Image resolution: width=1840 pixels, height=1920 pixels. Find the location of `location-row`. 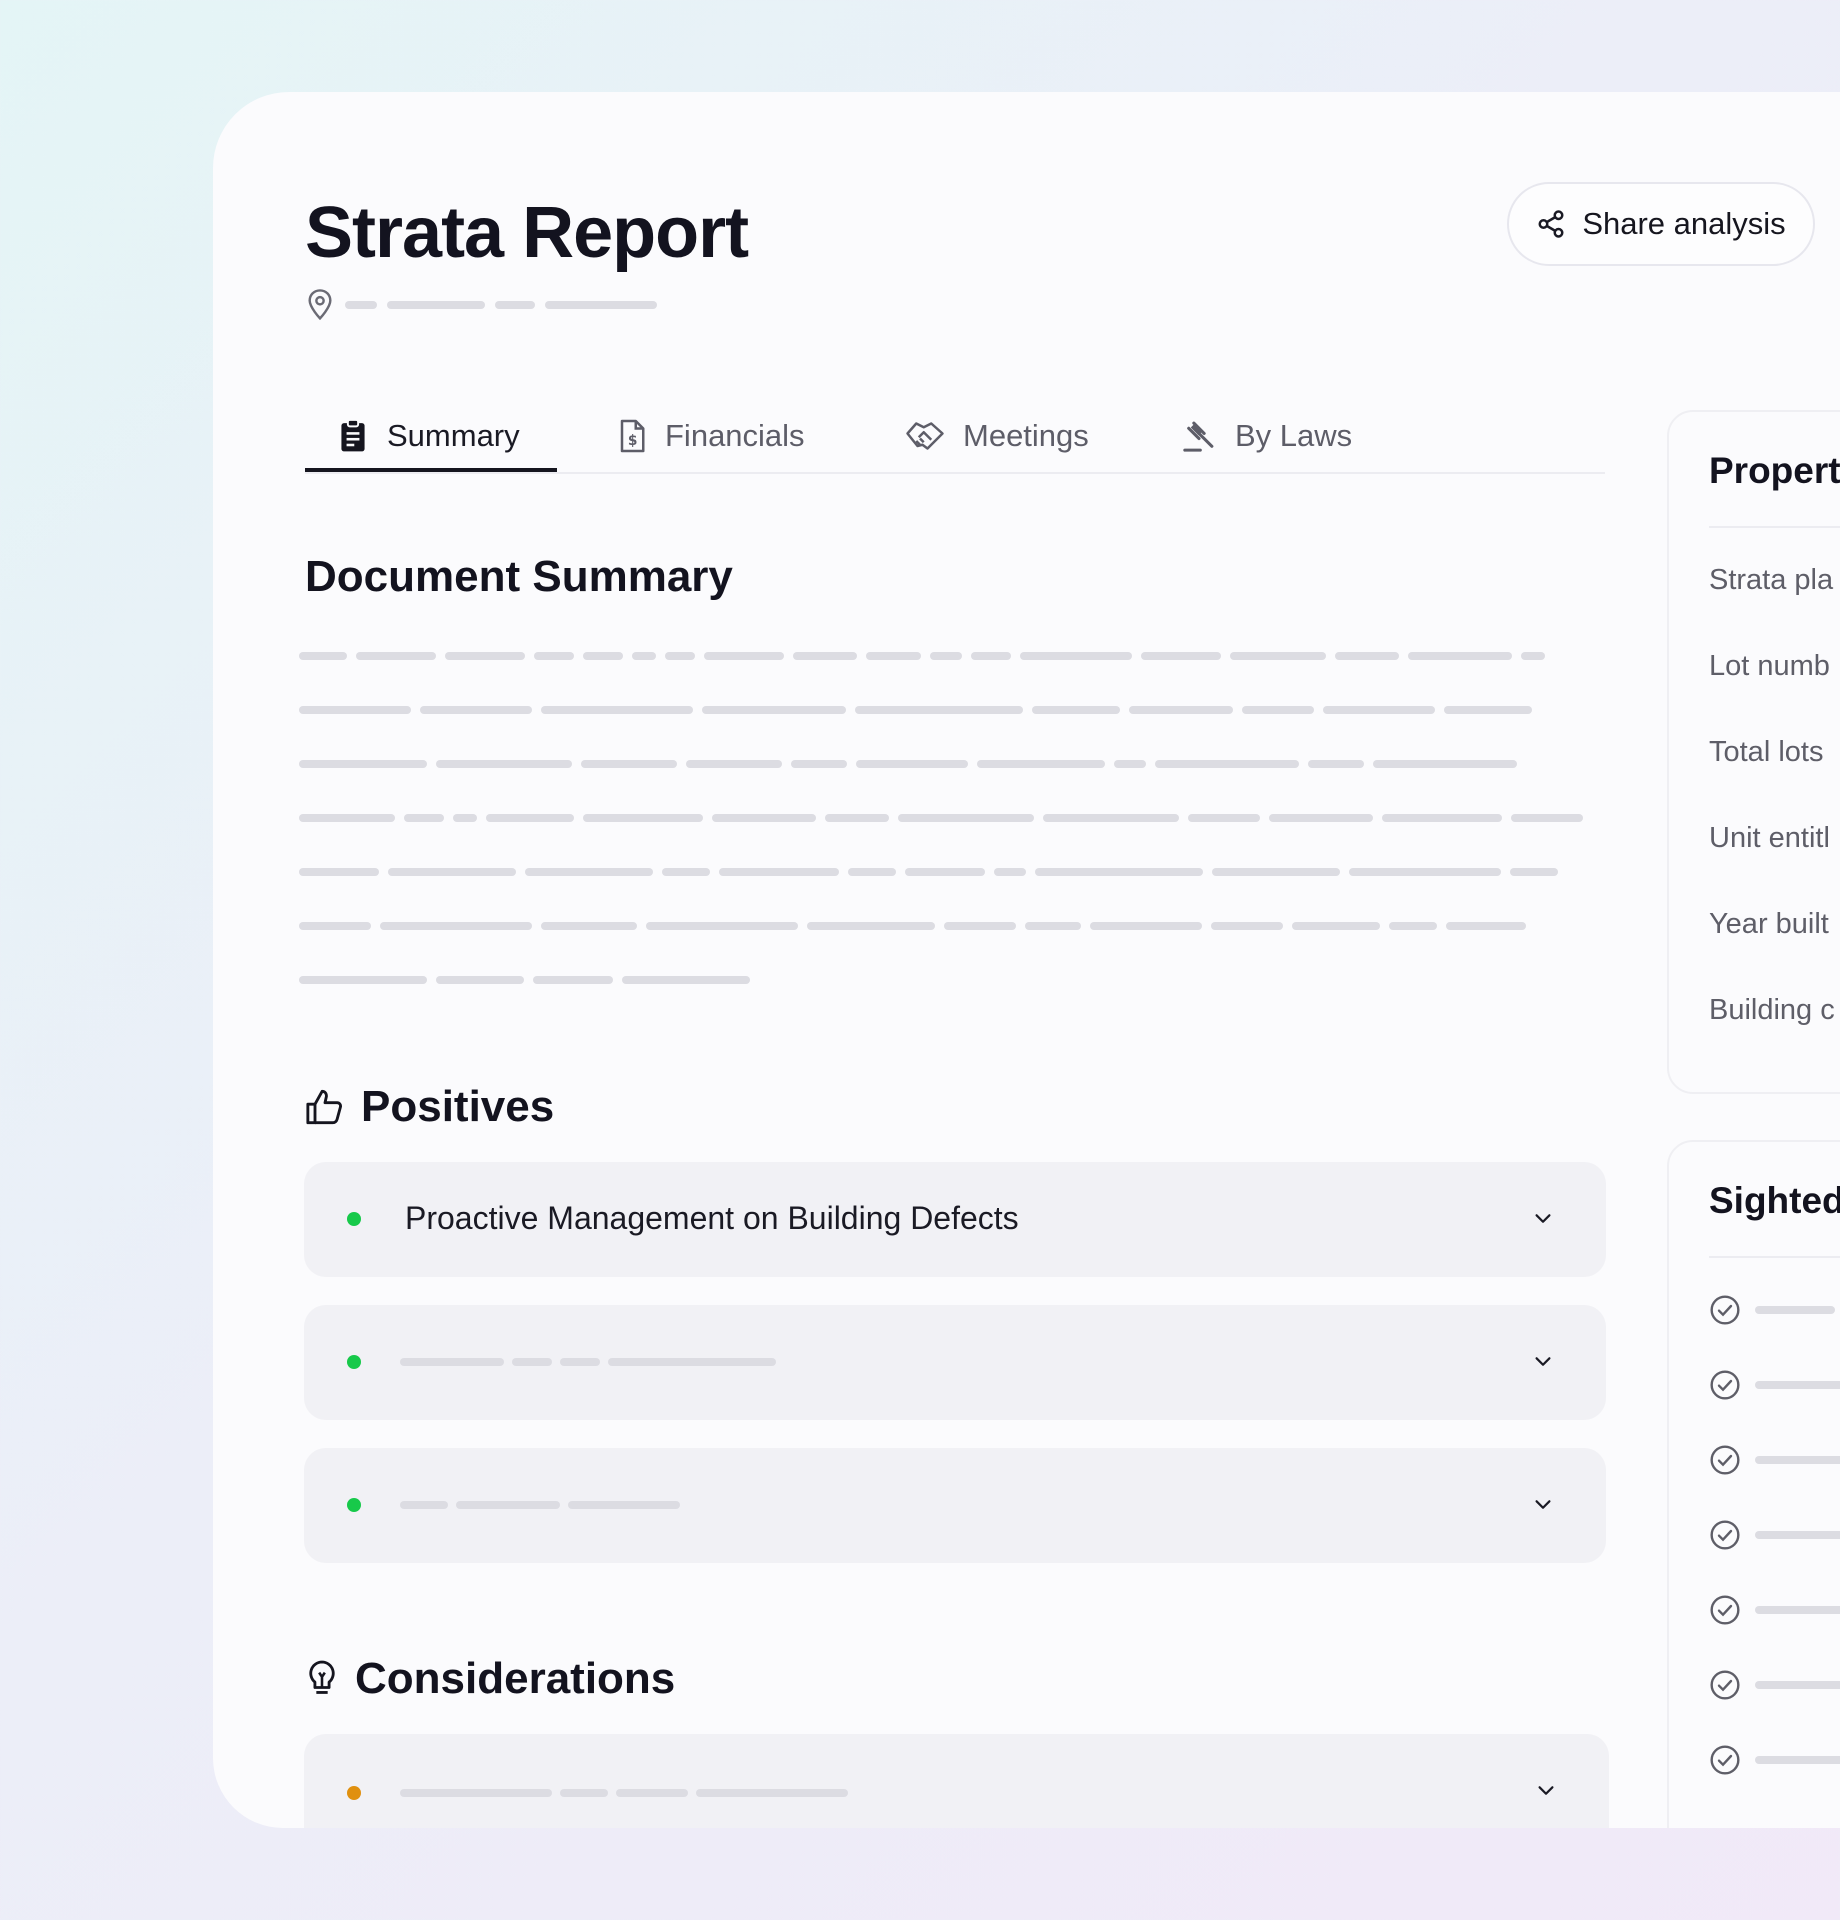

location-row is located at coordinates (481, 305).